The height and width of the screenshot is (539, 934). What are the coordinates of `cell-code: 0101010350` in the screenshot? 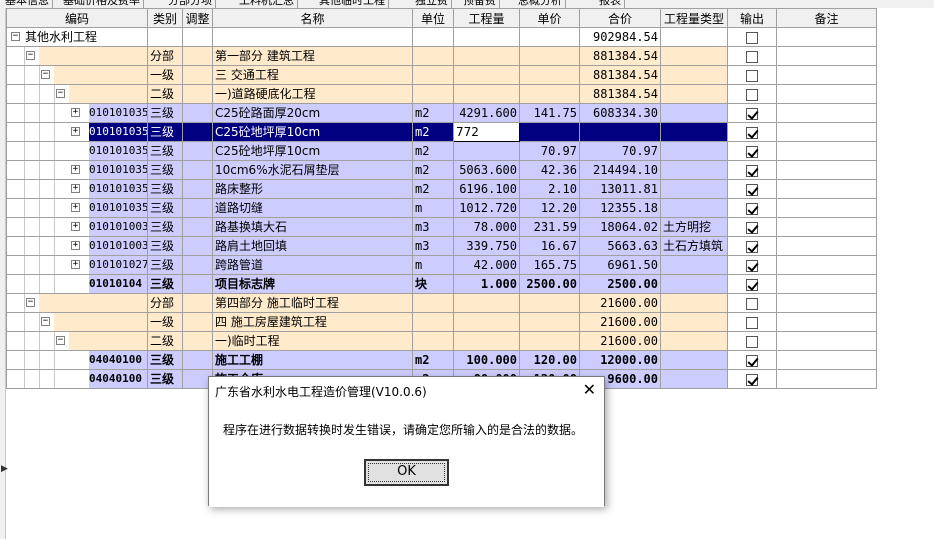 It's located at (77, 151).